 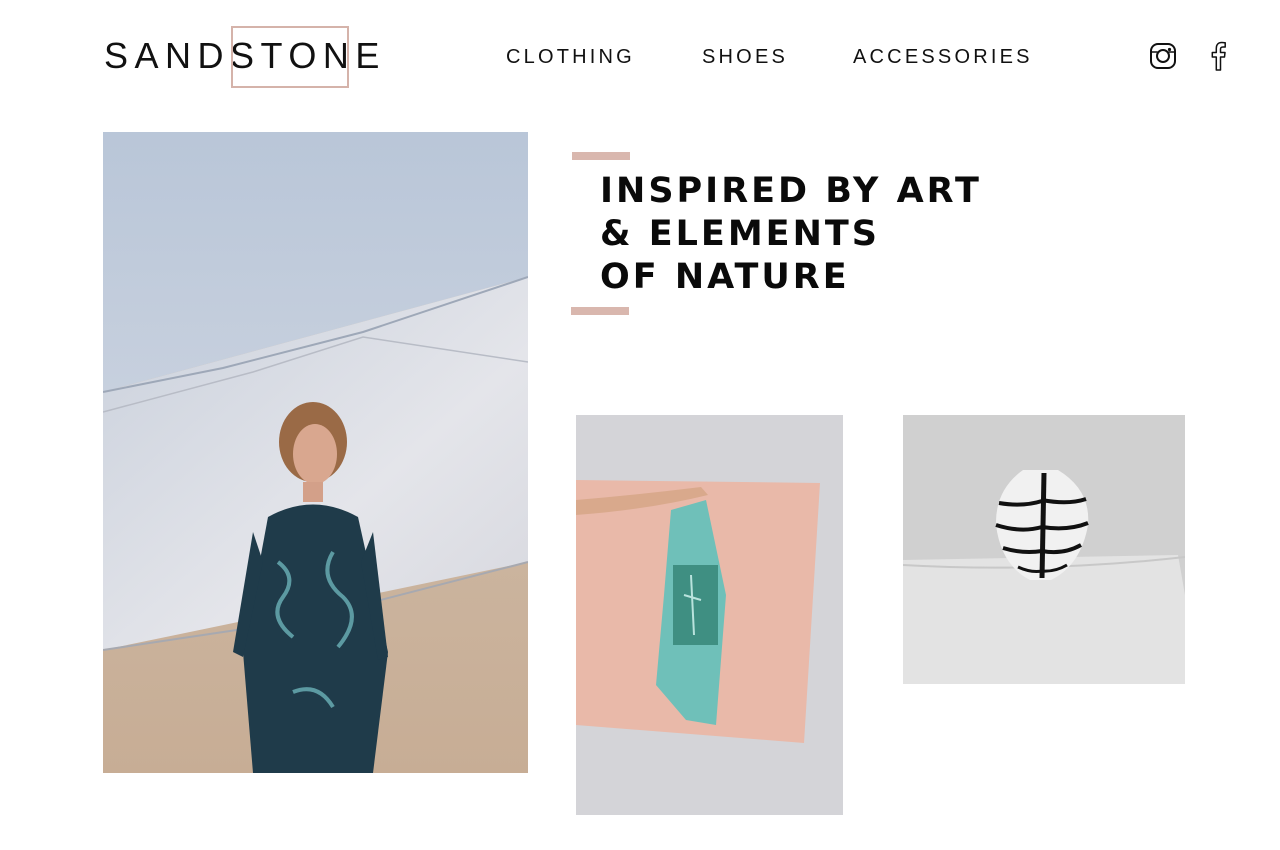 I want to click on instagram-icon, so click(x=1163, y=56).